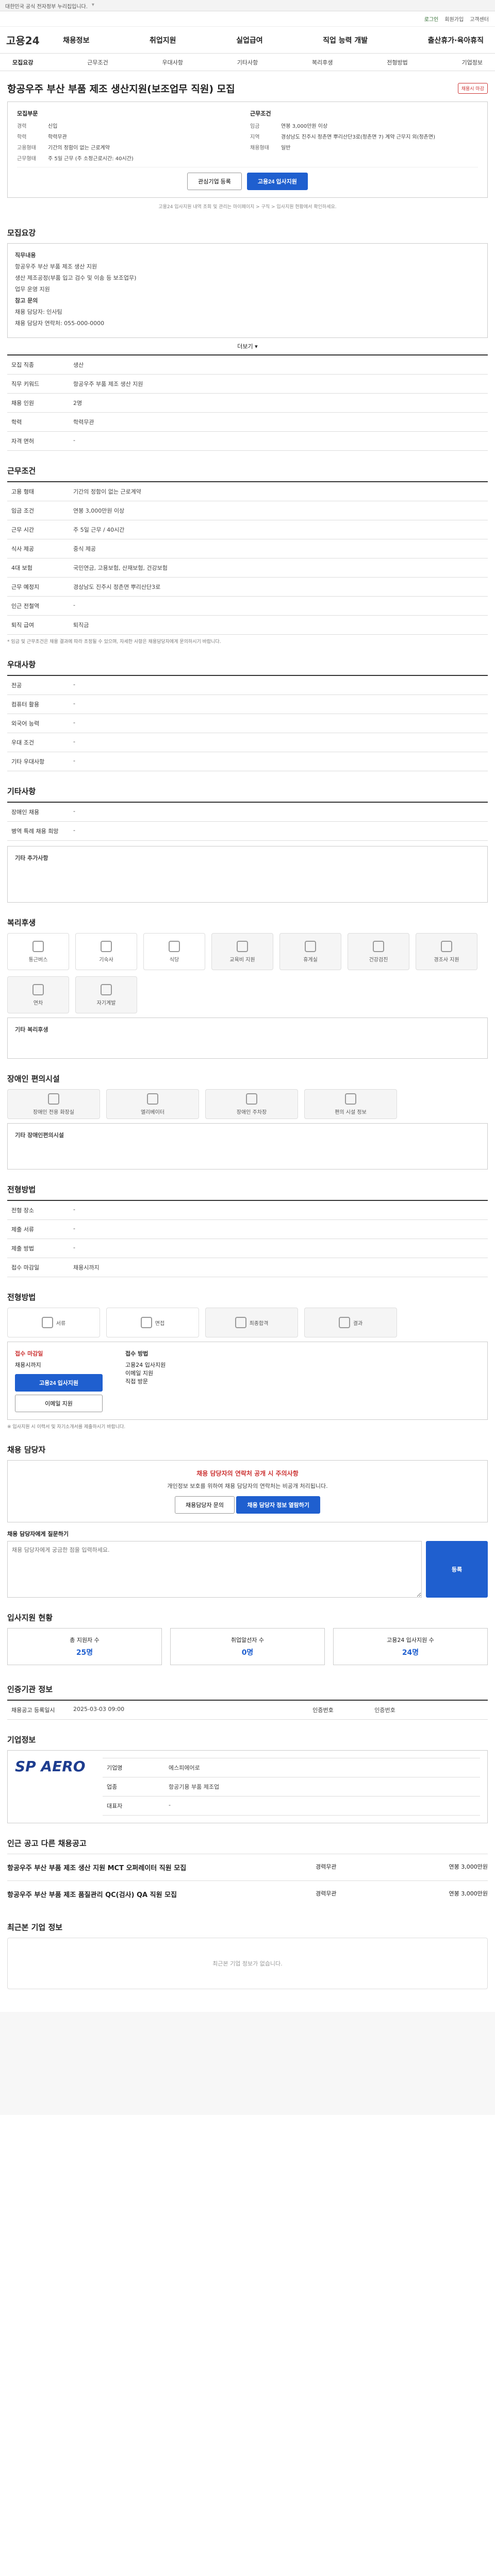 Image resolution: width=495 pixels, height=2576 pixels. Describe the element at coordinates (105, 1867) in the screenshot. I see `other-job-title: 항공우주 부산 부품 제조 생산 지원 MCT 오퍼레이터 직원 모집` at that location.